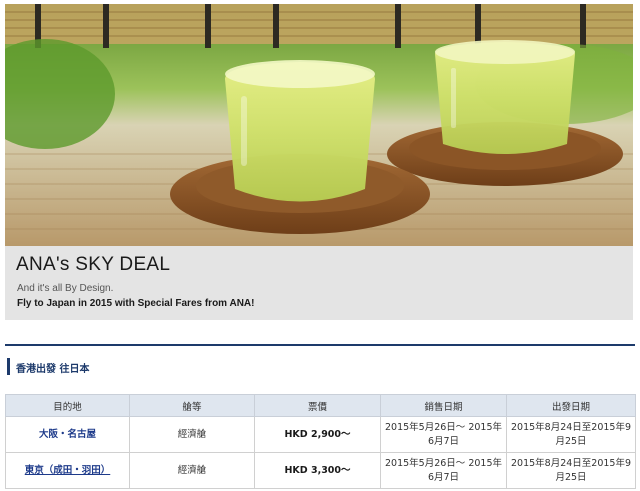  Describe the element at coordinates (571, 405) in the screenshot. I see `header-travel-period: 出發日期` at that location.